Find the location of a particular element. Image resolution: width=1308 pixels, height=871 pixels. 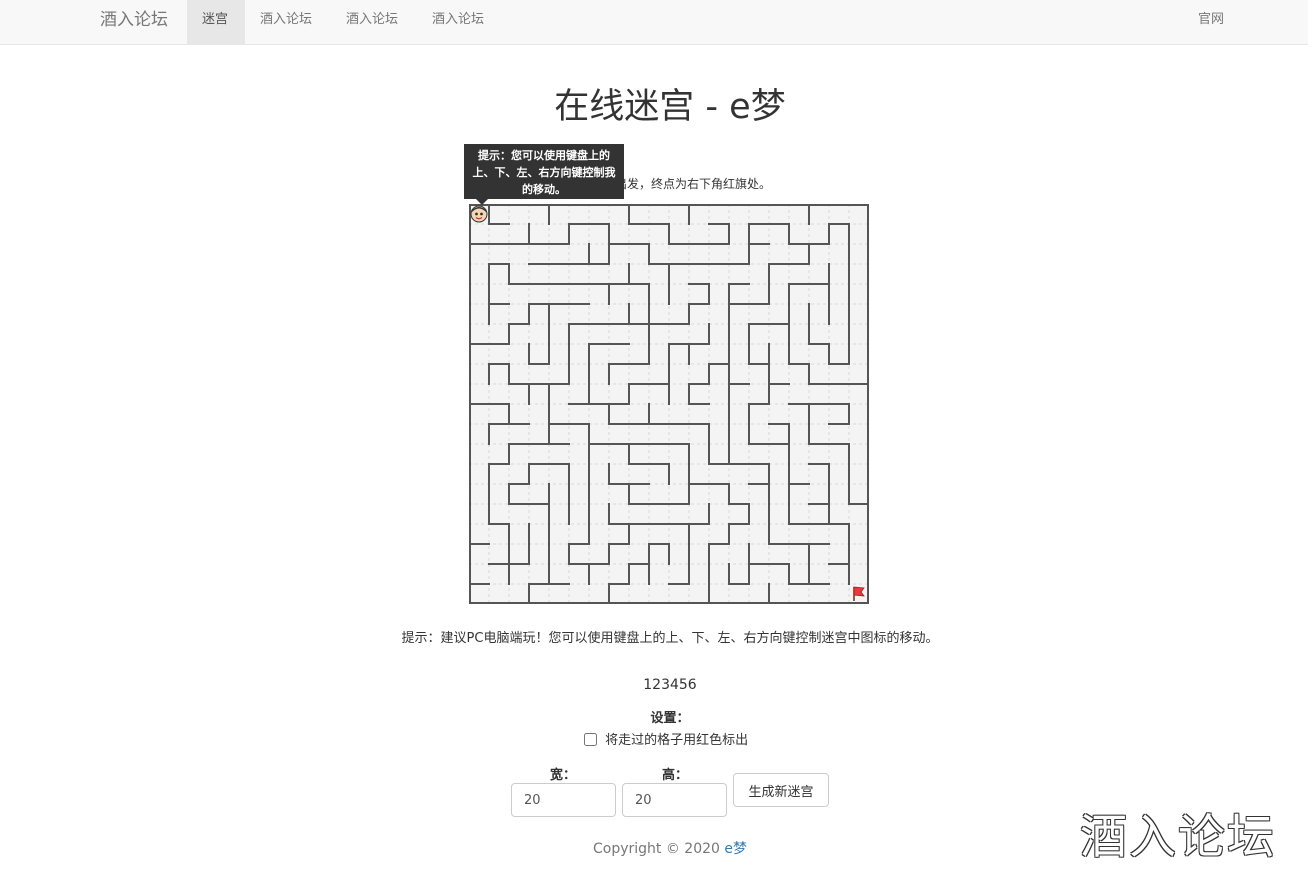

copyright-text: Copyright © 2020 is located at coordinates (656, 849).